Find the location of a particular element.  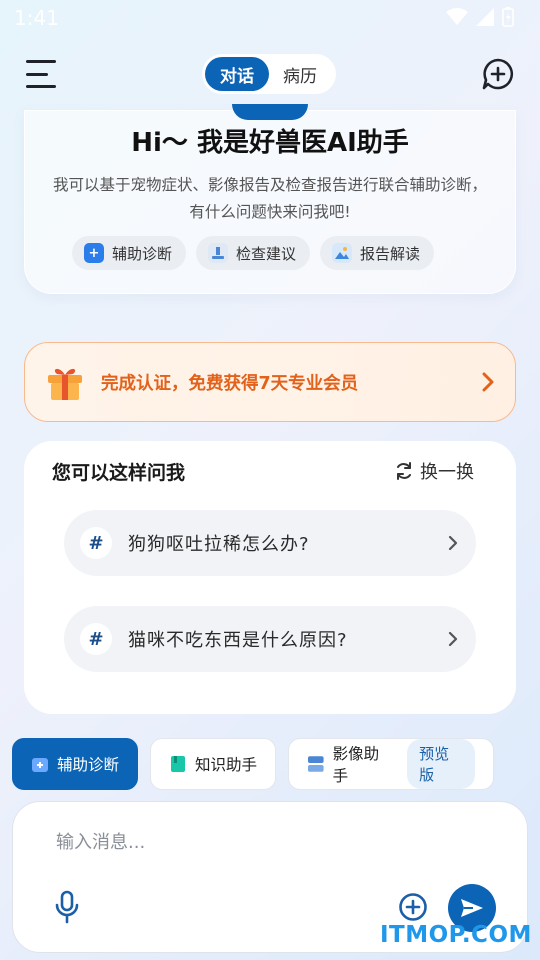

status-time: 1:41 is located at coordinates (36, 18).